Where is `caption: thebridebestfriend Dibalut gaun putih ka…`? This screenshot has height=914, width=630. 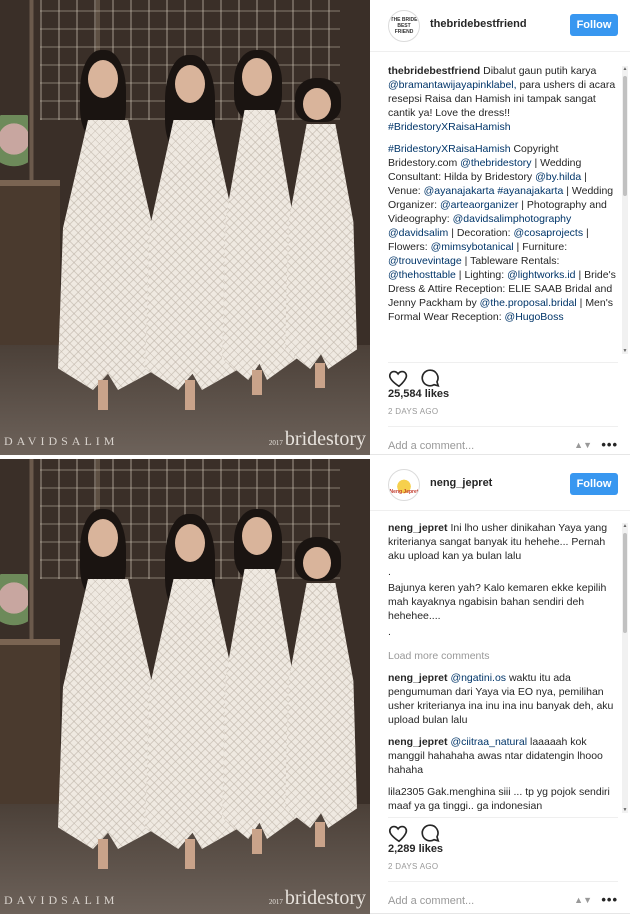 caption: thebridebestfriend Dibalut gaun putih ka… is located at coordinates (503, 99).